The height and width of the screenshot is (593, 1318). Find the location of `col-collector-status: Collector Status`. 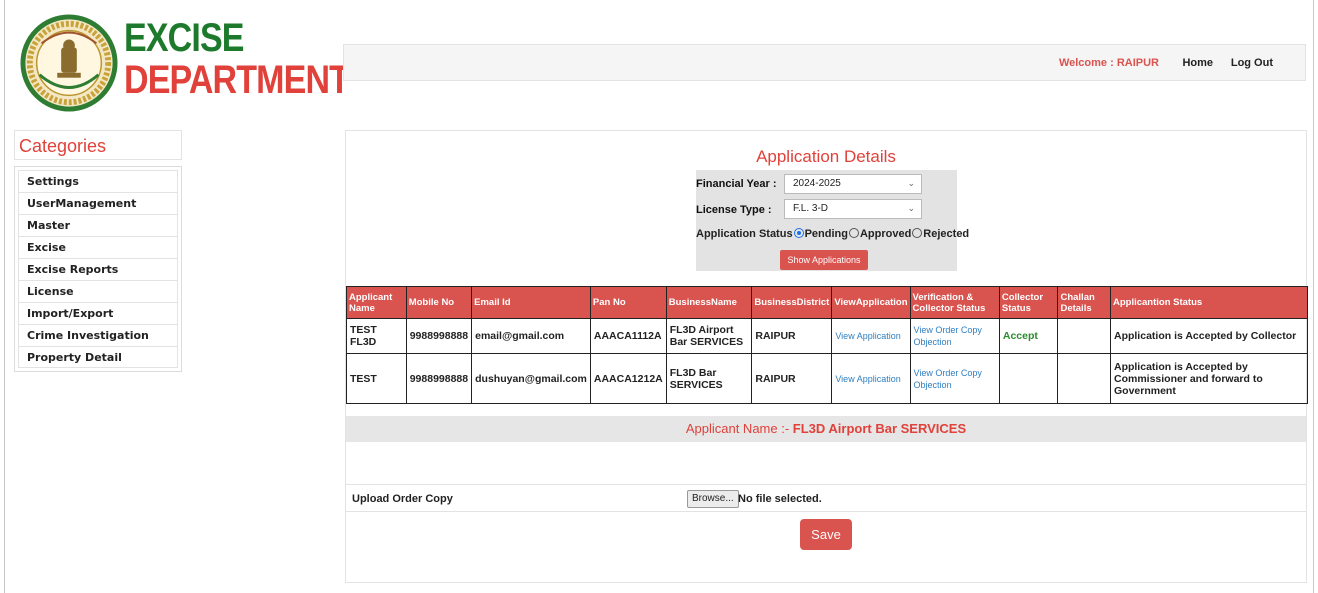

col-collector-status: Collector Status is located at coordinates (1028, 302).